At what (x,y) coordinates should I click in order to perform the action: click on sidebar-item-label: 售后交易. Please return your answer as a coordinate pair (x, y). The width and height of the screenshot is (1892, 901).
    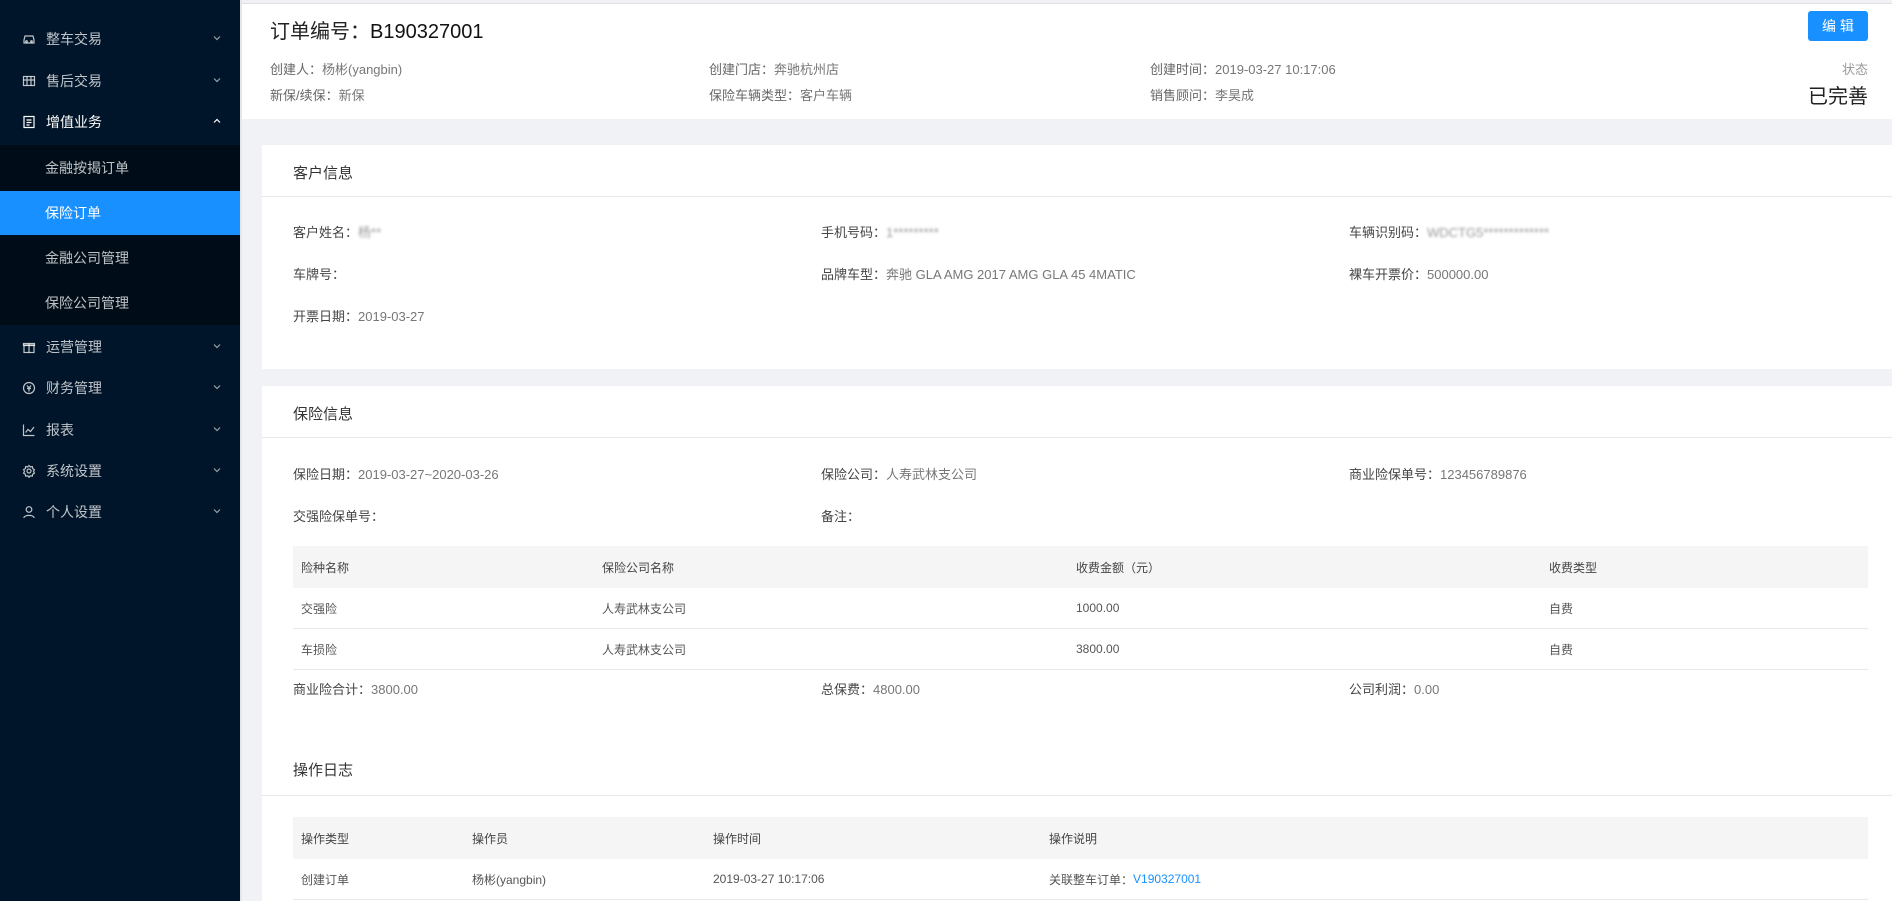
    Looking at the image, I should click on (74, 81).